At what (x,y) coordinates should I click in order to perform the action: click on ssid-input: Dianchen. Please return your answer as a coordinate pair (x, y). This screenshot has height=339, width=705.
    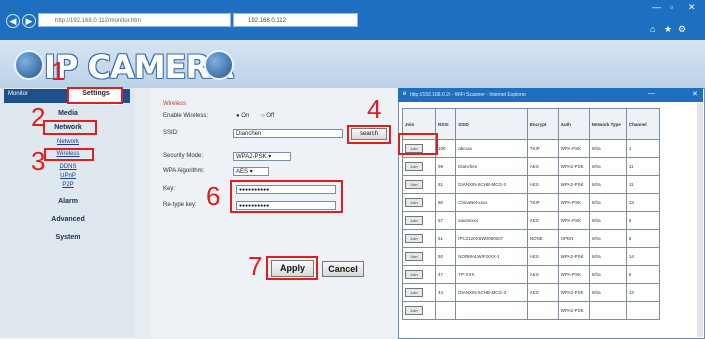
    Looking at the image, I should click on (288, 133).